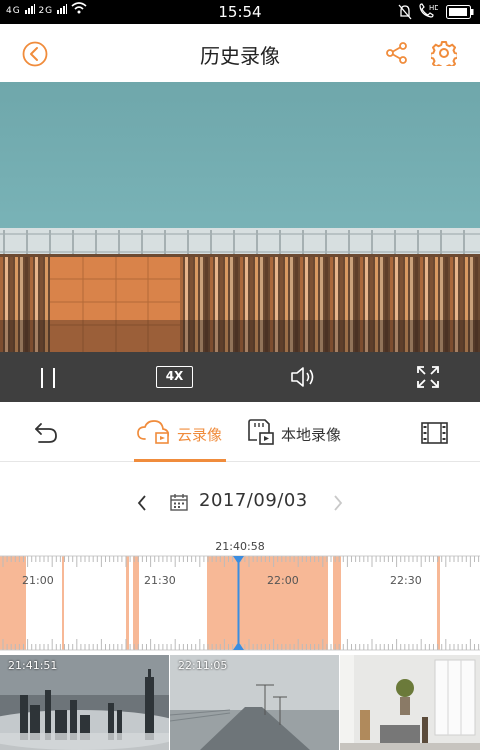  I want to click on settings-gear-icon, so click(444, 53).